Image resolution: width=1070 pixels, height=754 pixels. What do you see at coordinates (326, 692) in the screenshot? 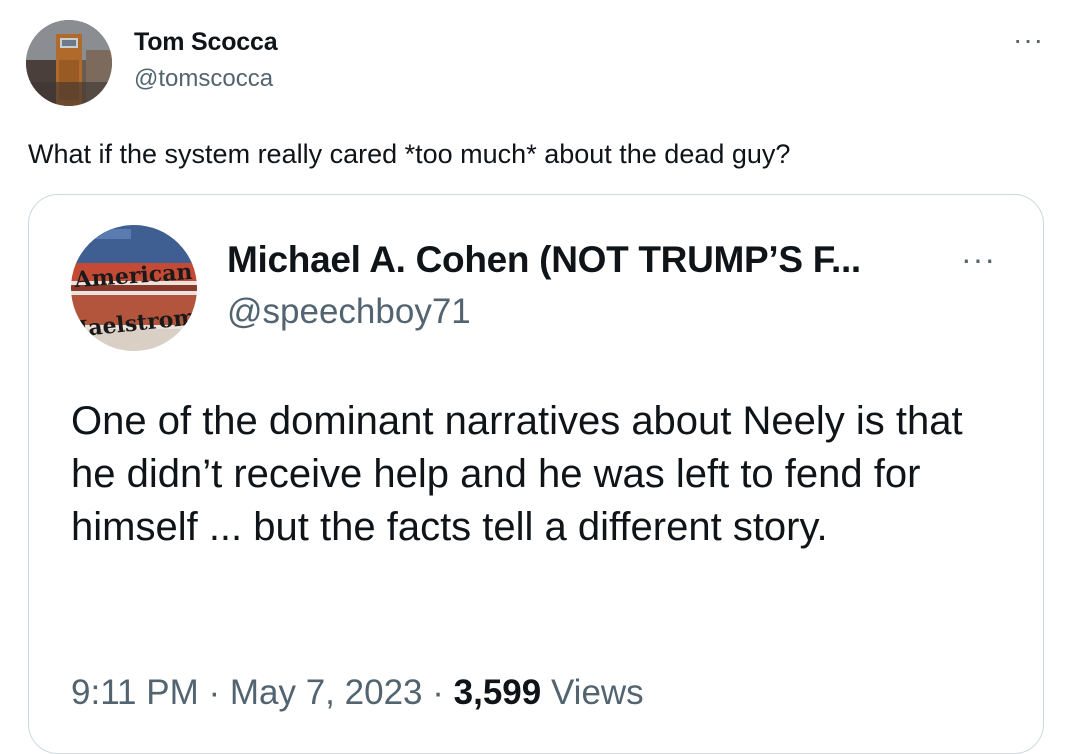
I see `tweet-date: May 7, 2023` at bounding box center [326, 692].